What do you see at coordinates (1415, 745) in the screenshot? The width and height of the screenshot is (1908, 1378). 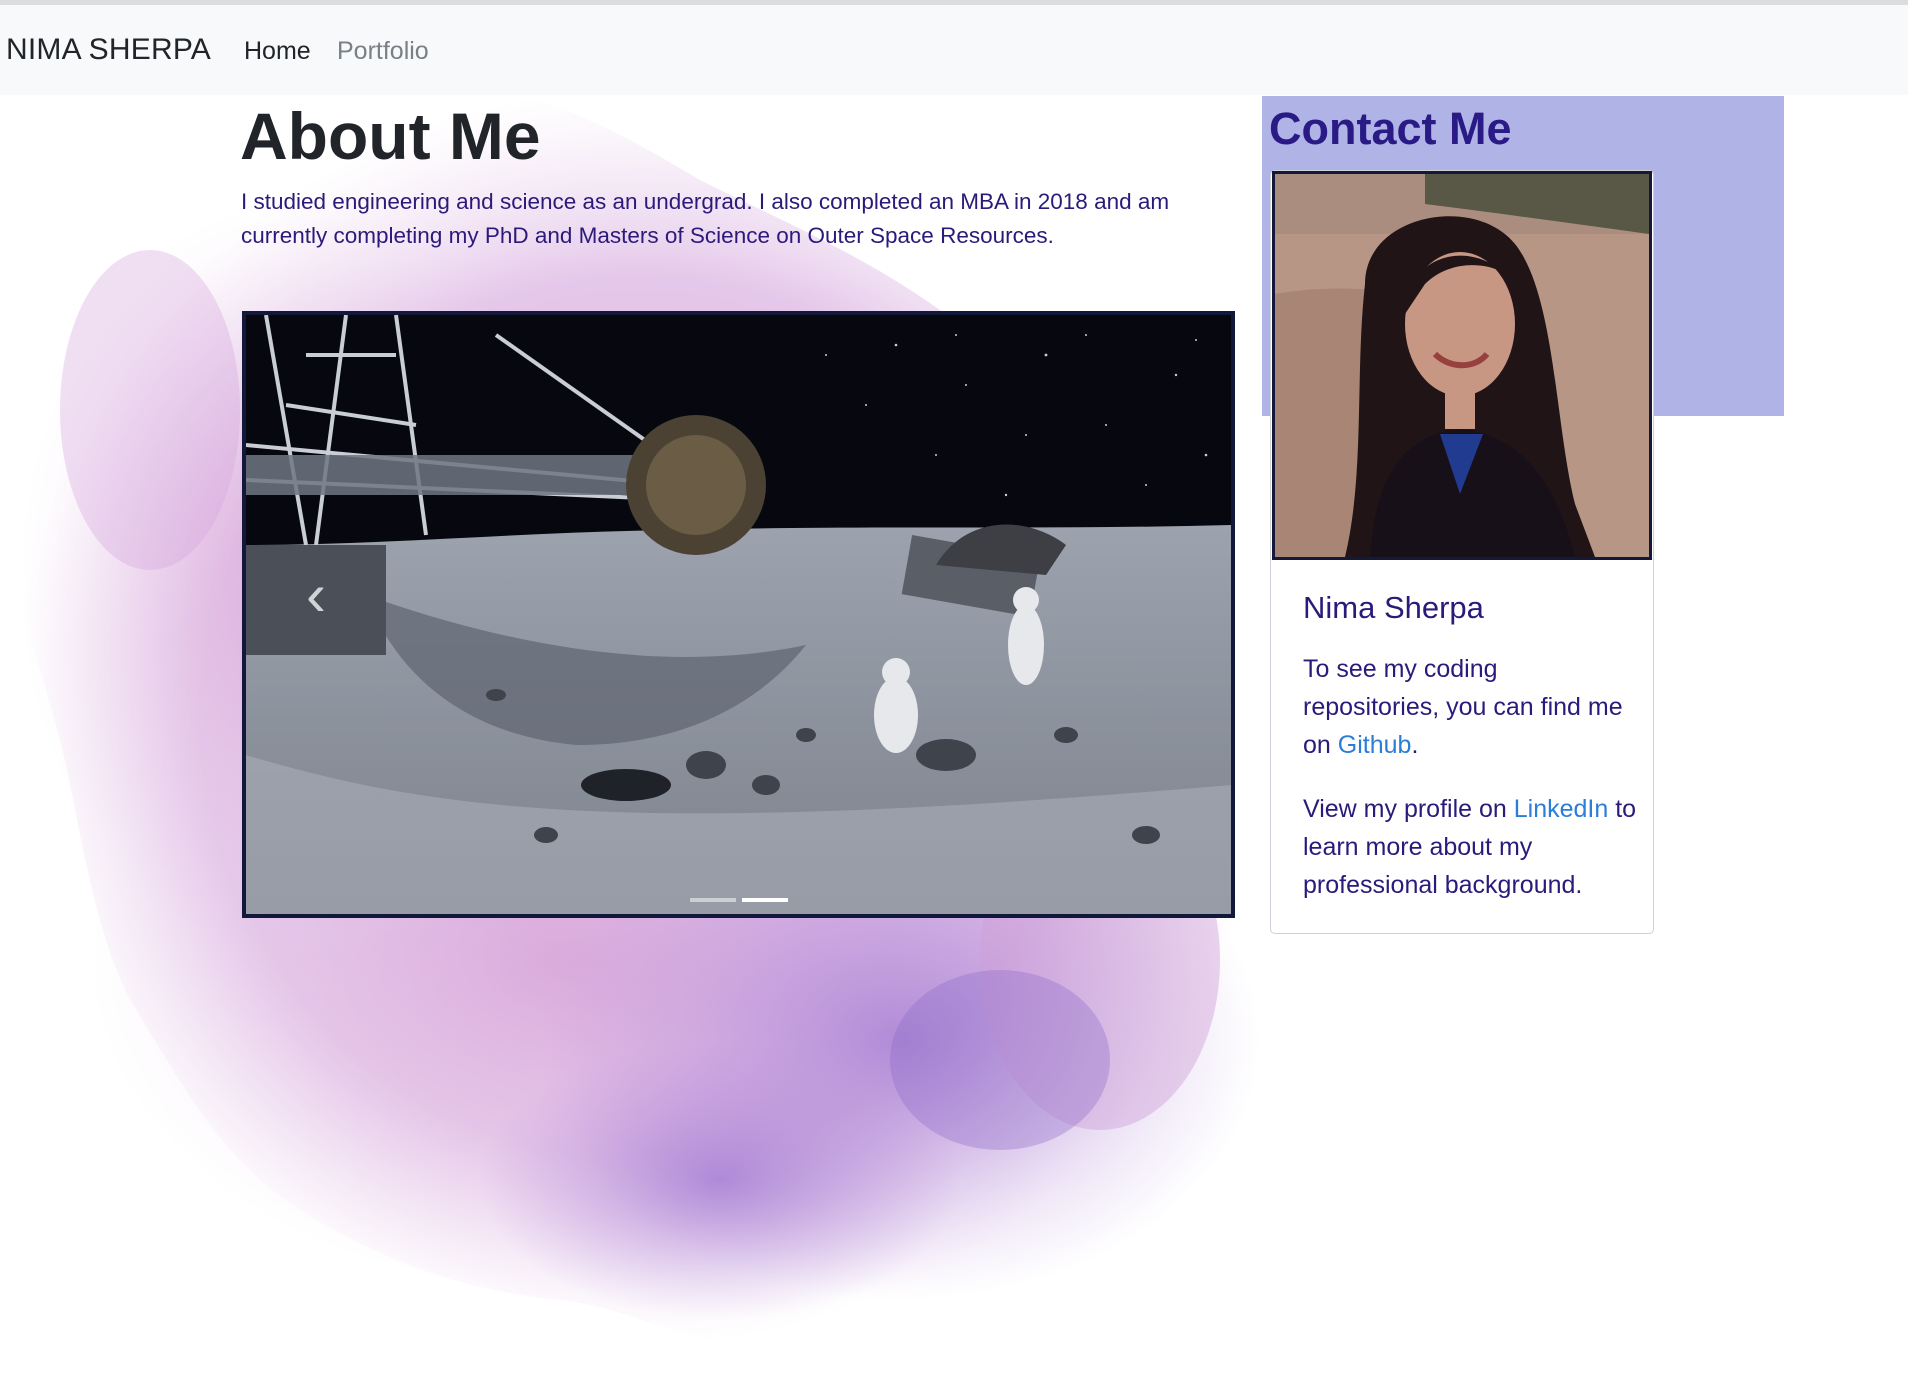 I see `github-text-suffix: .` at bounding box center [1415, 745].